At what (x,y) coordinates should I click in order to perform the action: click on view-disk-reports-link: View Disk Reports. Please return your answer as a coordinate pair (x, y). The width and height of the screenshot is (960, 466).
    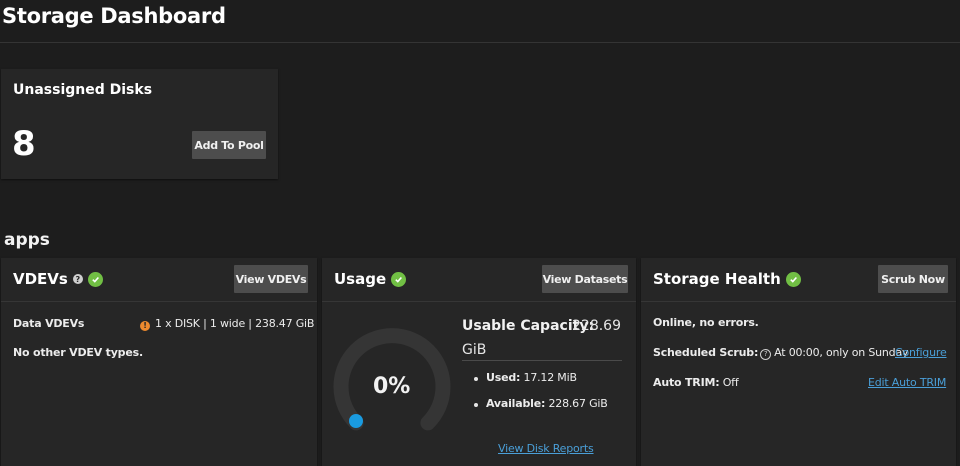
    Looking at the image, I should click on (546, 448).